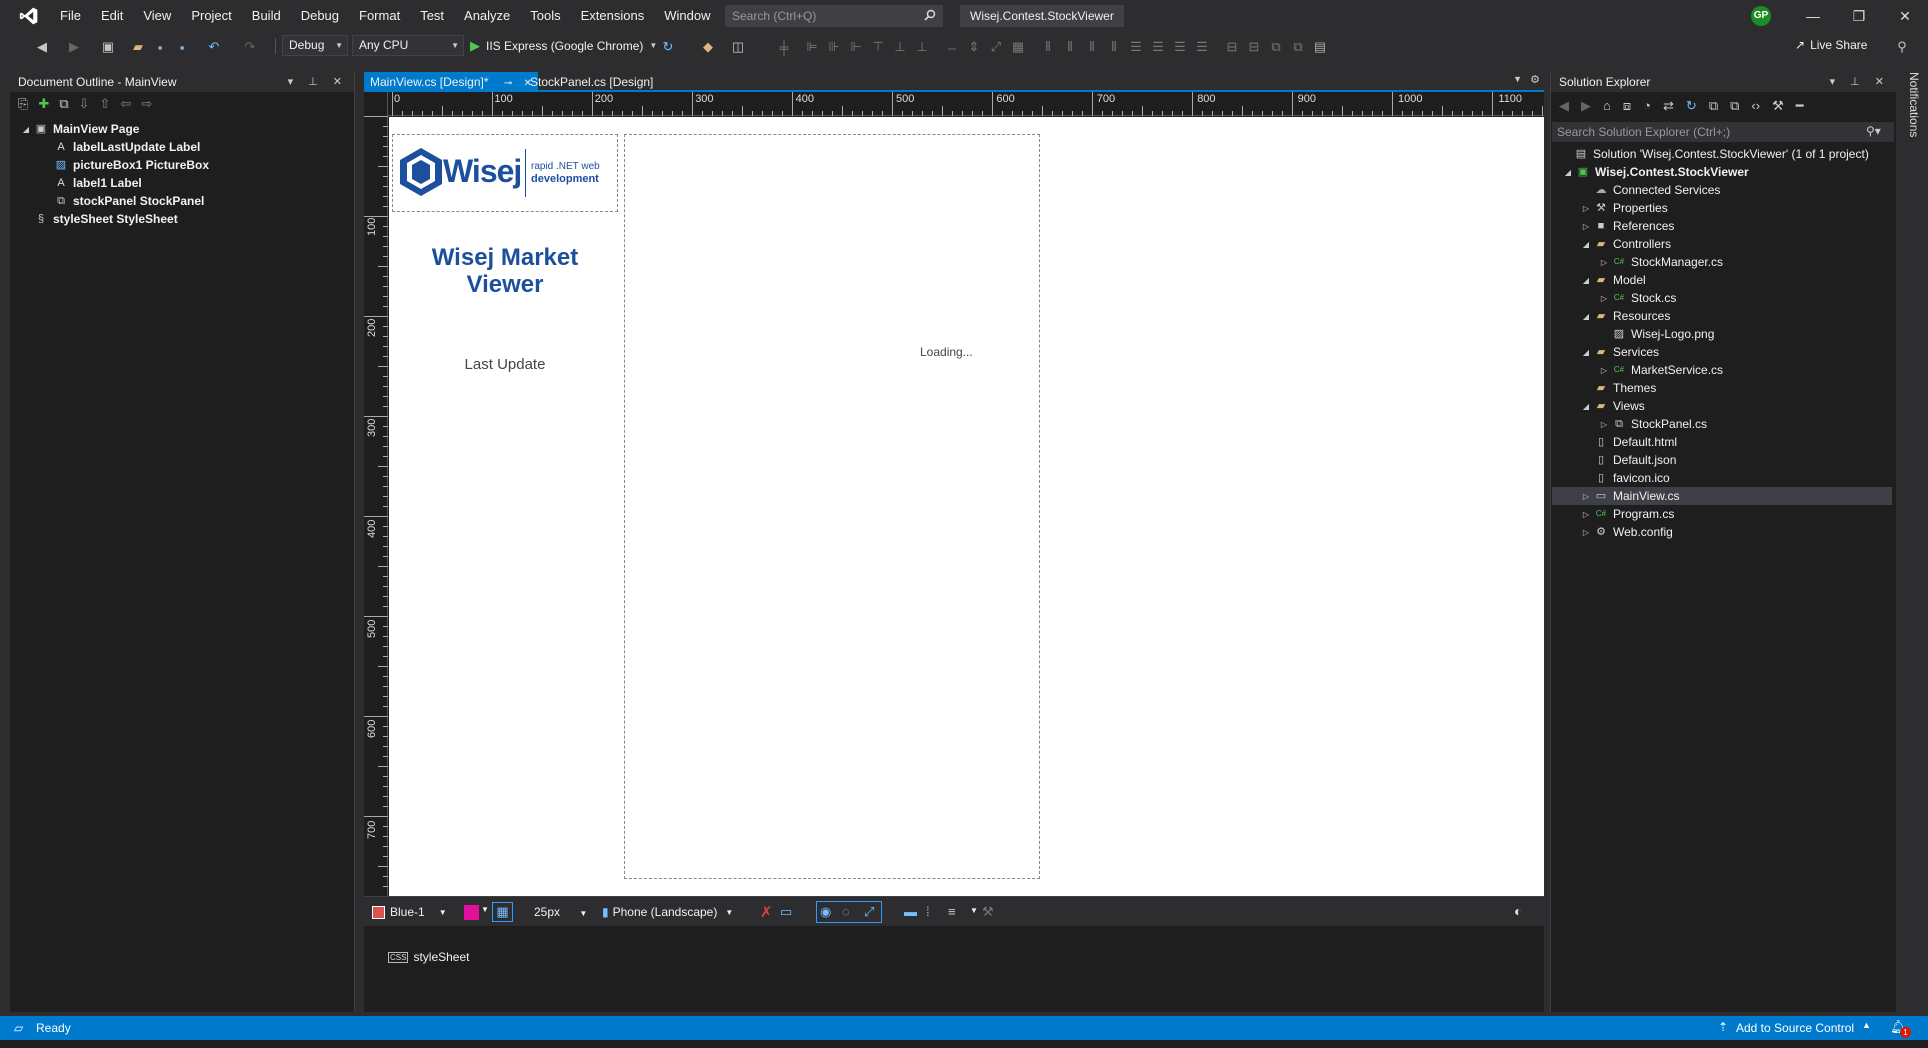 The height and width of the screenshot is (1048, 1928). Describe the element at coordinates (856, 47) in the screenshot. I see `align-right-icon: ⊩` at that location.